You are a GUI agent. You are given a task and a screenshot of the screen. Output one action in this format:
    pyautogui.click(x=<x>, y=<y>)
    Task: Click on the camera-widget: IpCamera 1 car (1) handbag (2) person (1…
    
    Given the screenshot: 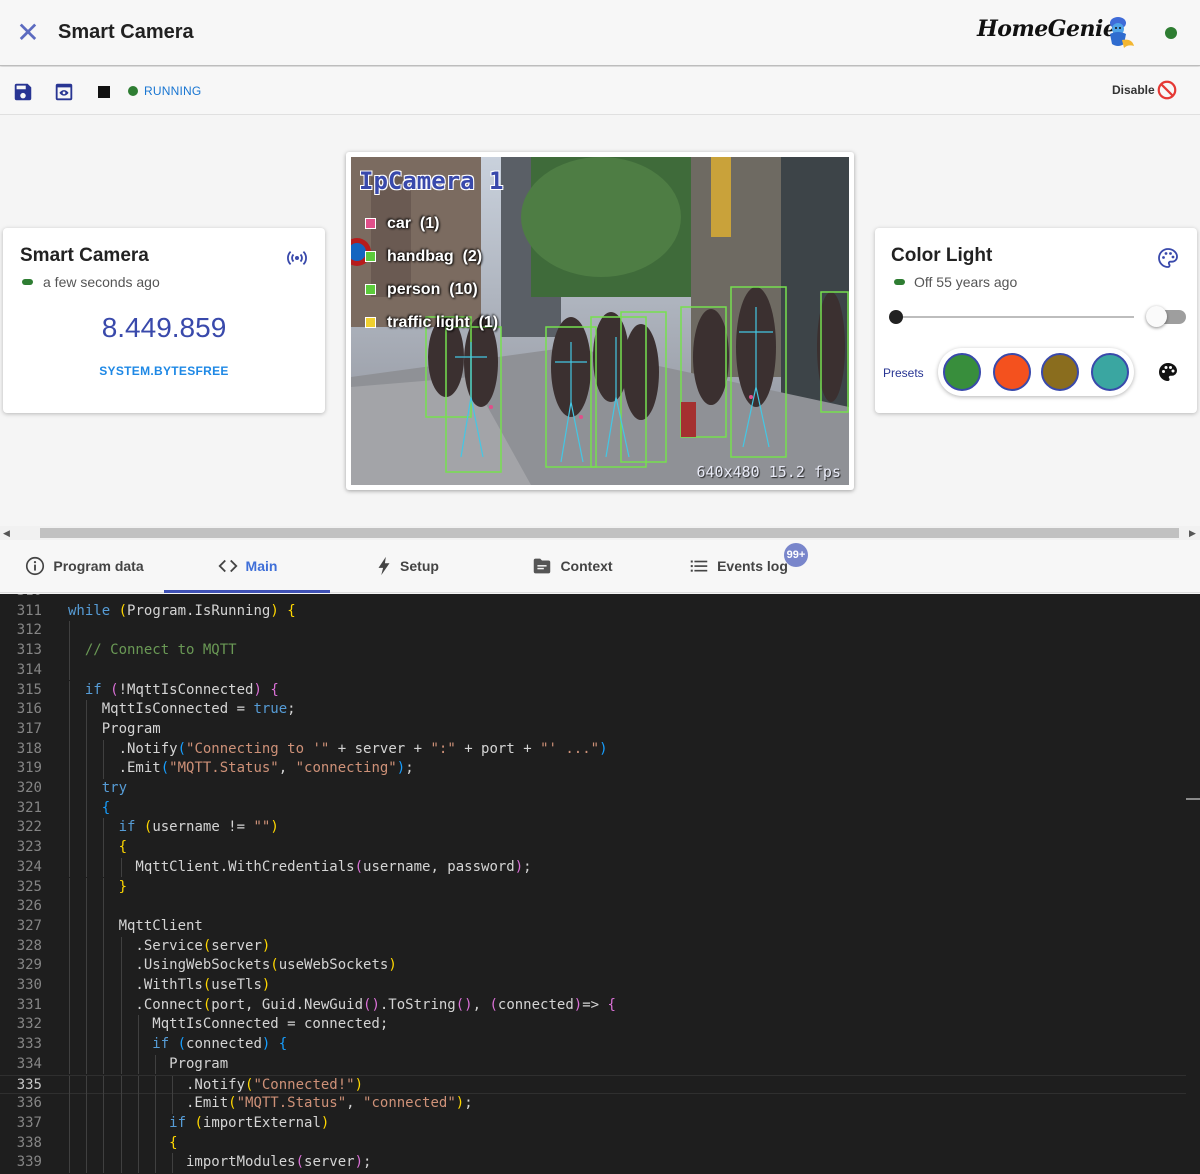 What is the action you would take?
    pyautogui.click(x=600, y=321)
    